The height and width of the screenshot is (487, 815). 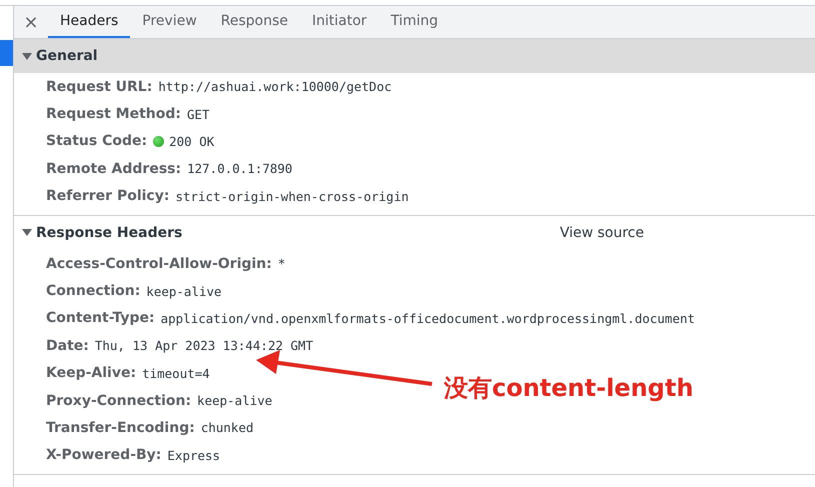 I want to click on annotation-text: 没有content-length, so click(x=569, y=388).